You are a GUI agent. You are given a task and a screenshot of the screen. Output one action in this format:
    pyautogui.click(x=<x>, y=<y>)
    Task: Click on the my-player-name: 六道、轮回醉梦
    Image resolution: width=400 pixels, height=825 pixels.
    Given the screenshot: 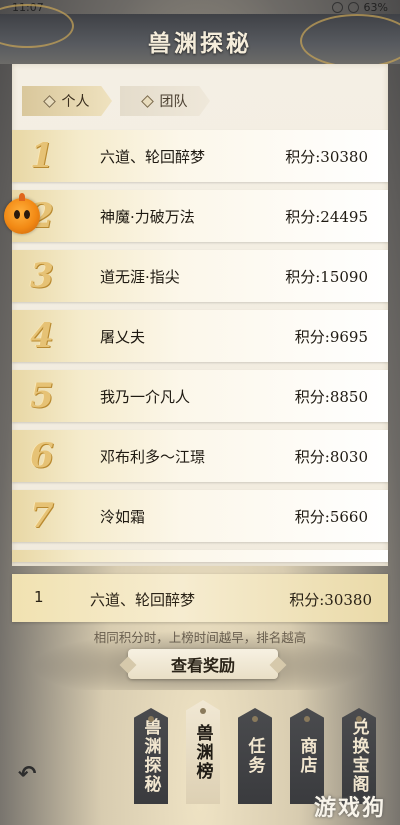 What is the action you would take?
    pyautogui.click(x=143, y=600)
    